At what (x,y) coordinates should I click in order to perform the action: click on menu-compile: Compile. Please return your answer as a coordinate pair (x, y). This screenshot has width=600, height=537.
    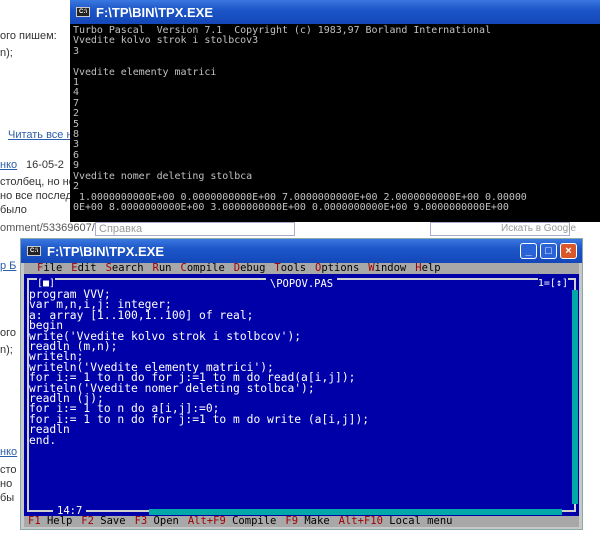
    Looking at the image, I should click on (203, 268).